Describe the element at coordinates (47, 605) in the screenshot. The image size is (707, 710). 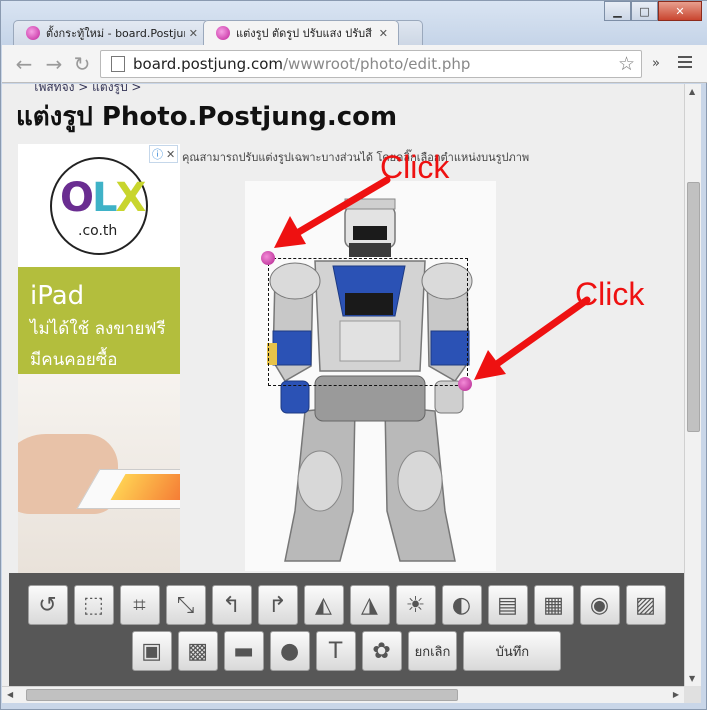
I see `rotate-icon: ↺` at that location.